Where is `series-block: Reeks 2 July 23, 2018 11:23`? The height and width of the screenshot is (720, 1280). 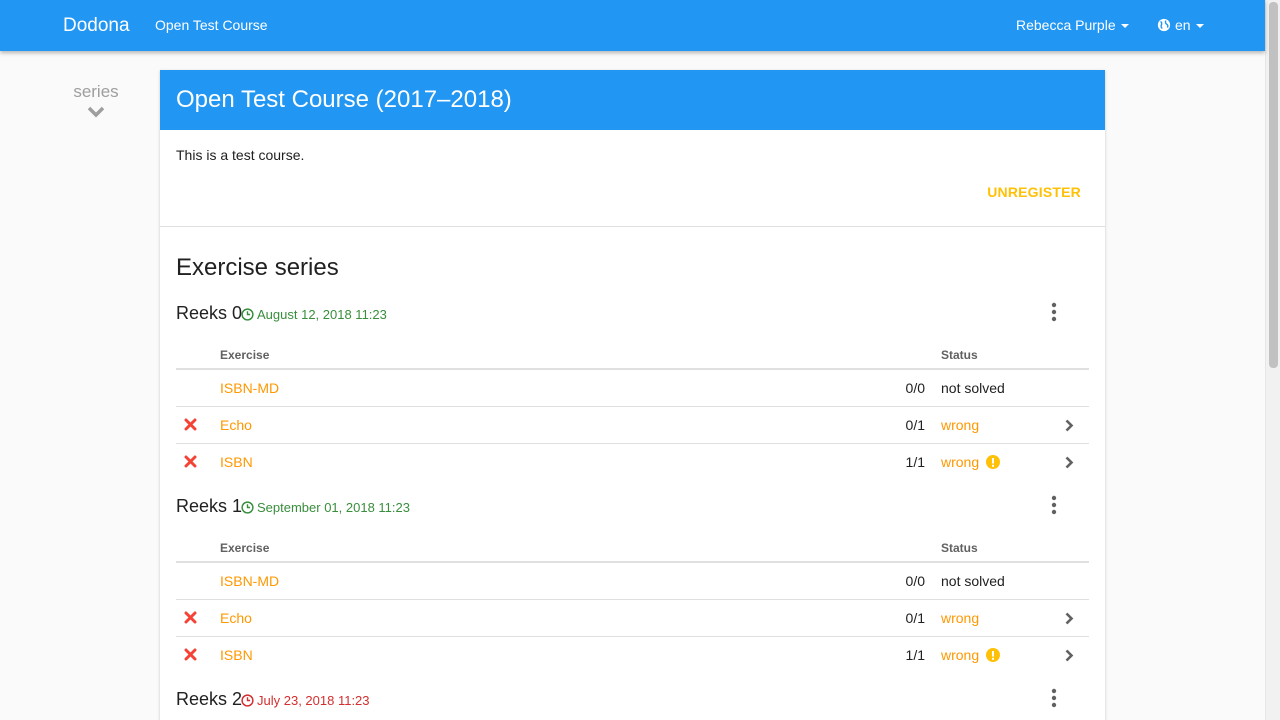
series-block: Reeks 2 July 23, 2018 11:23 is located at coordinates (632, 701).